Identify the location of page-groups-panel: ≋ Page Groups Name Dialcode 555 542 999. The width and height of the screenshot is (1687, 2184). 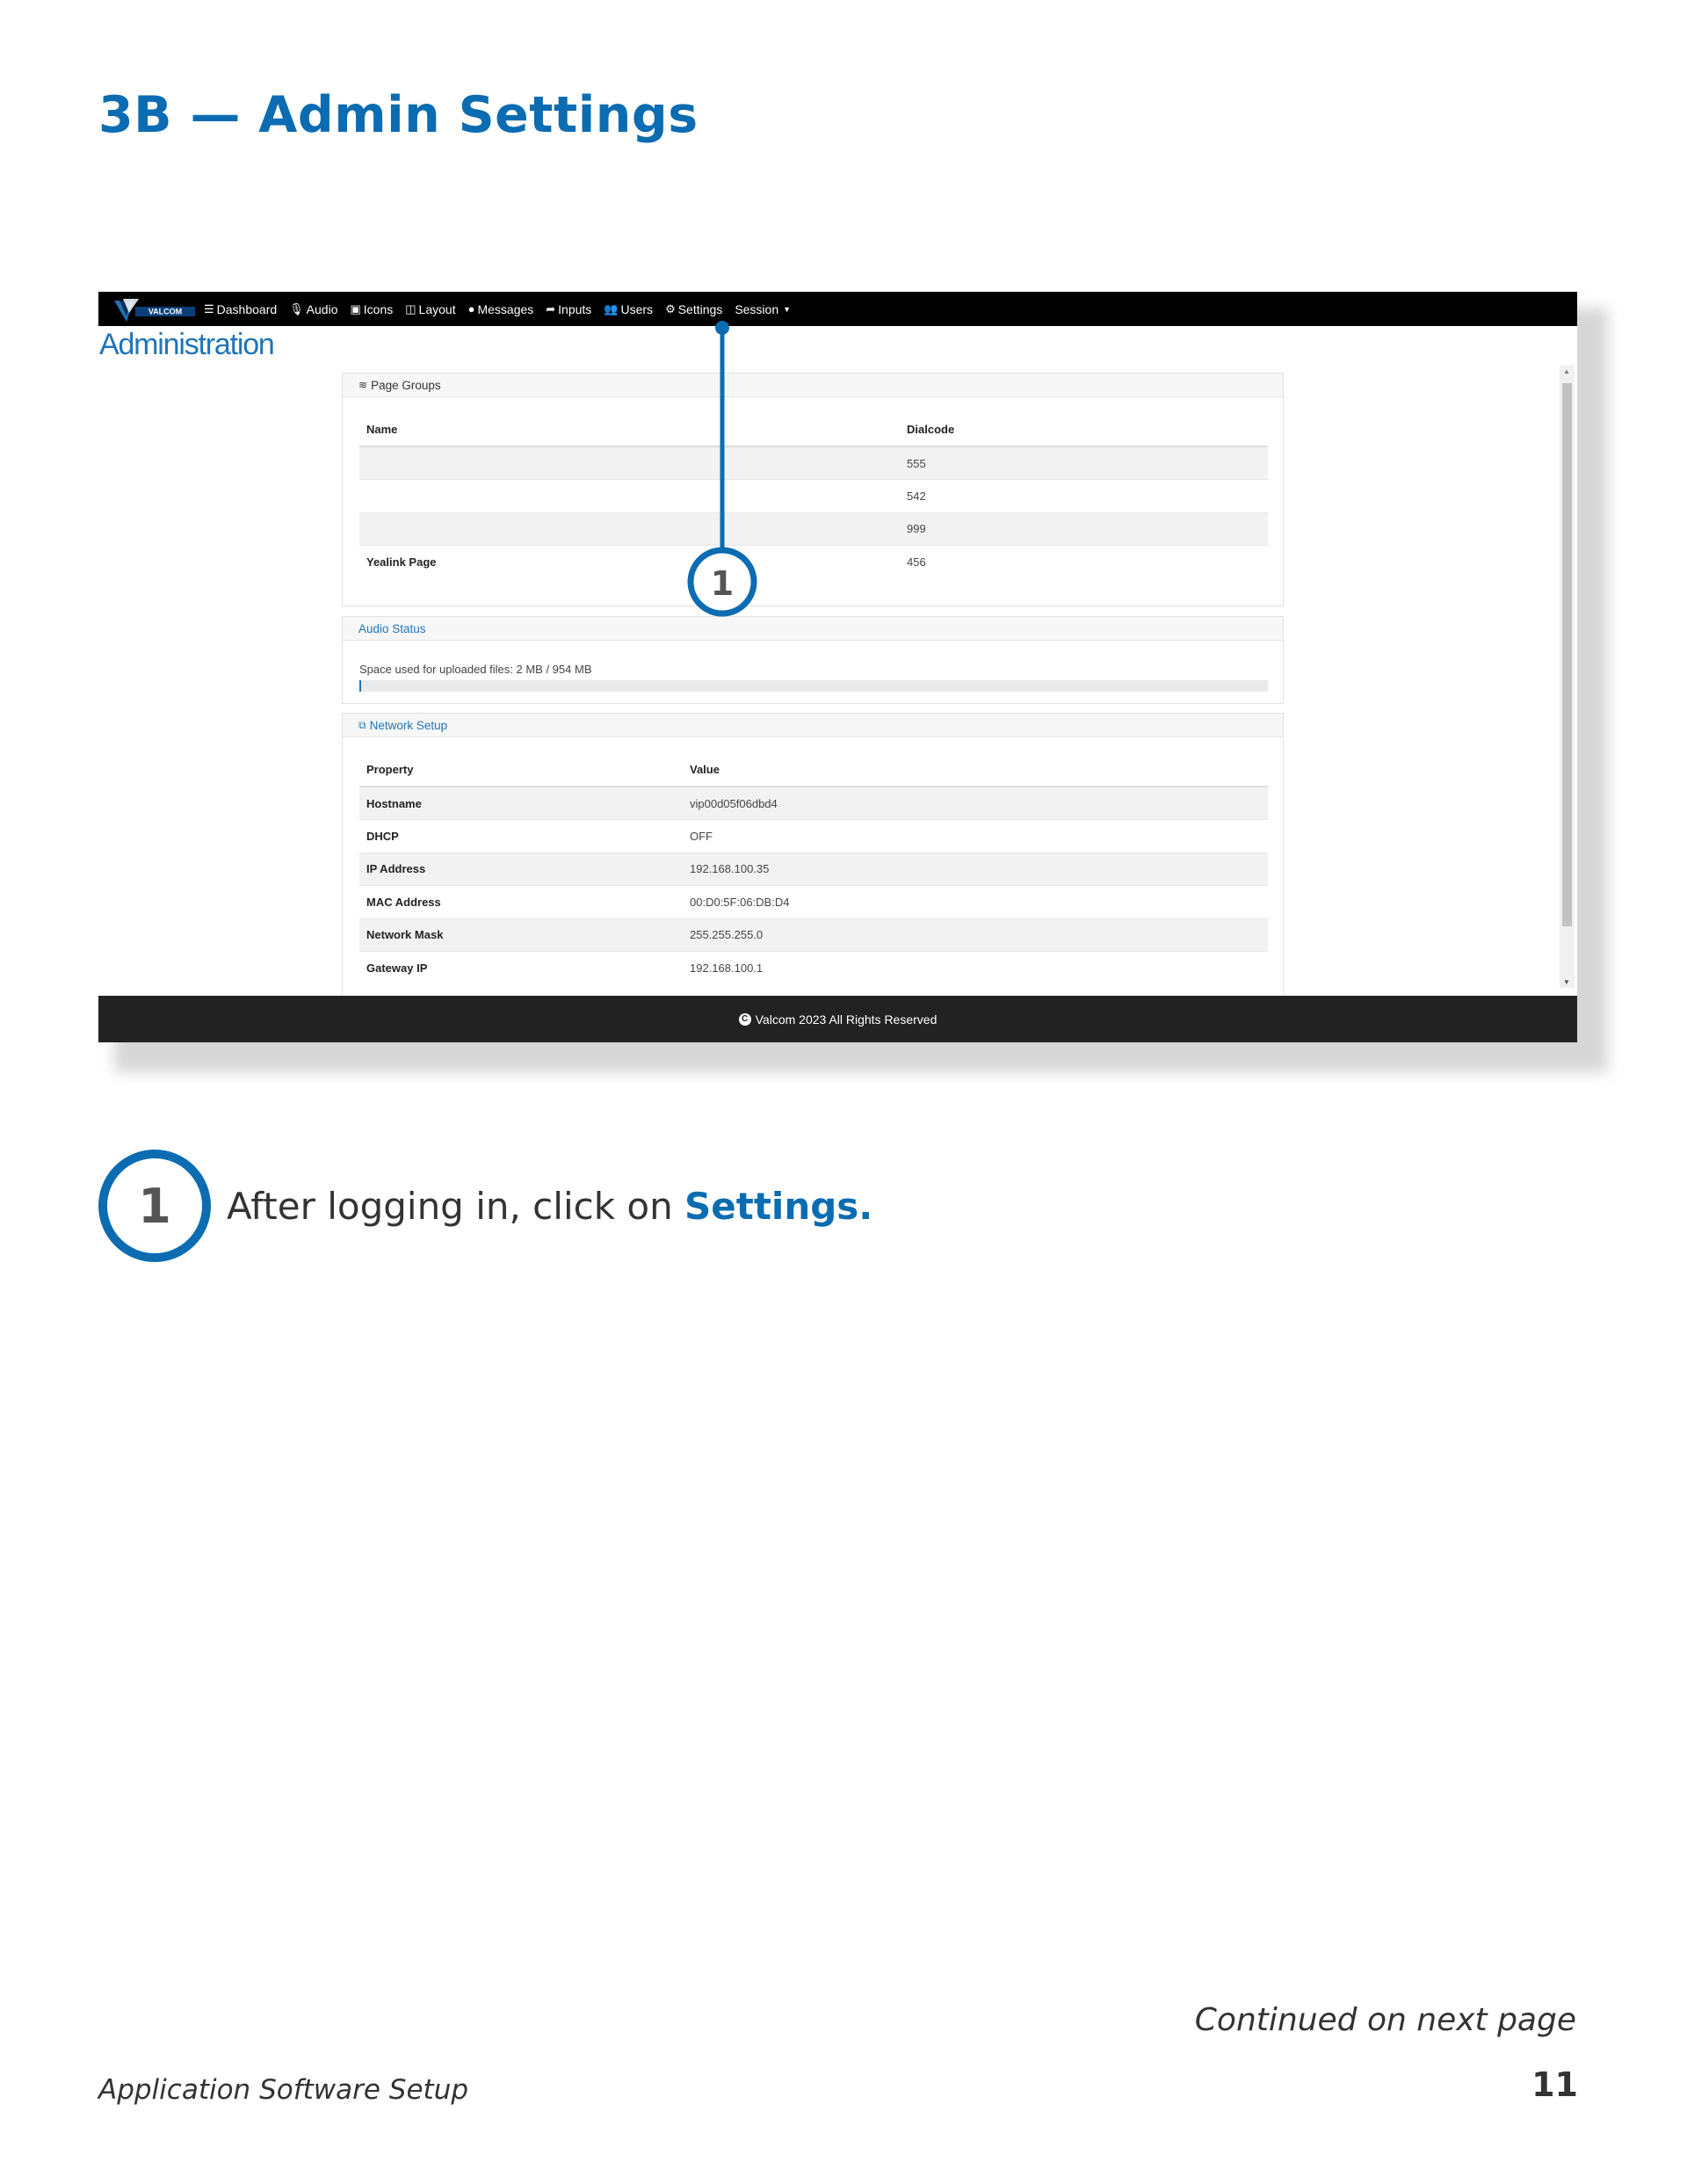
(813, 489).